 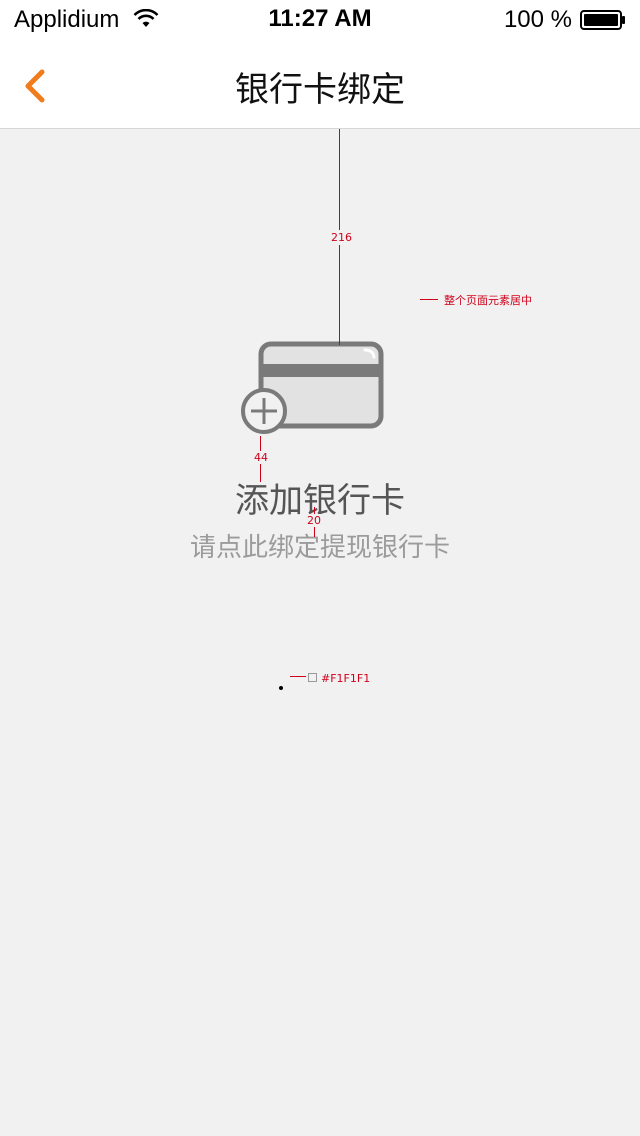 I want to click on center-note: 整个页面元素居中, so click(x=488, y=300).